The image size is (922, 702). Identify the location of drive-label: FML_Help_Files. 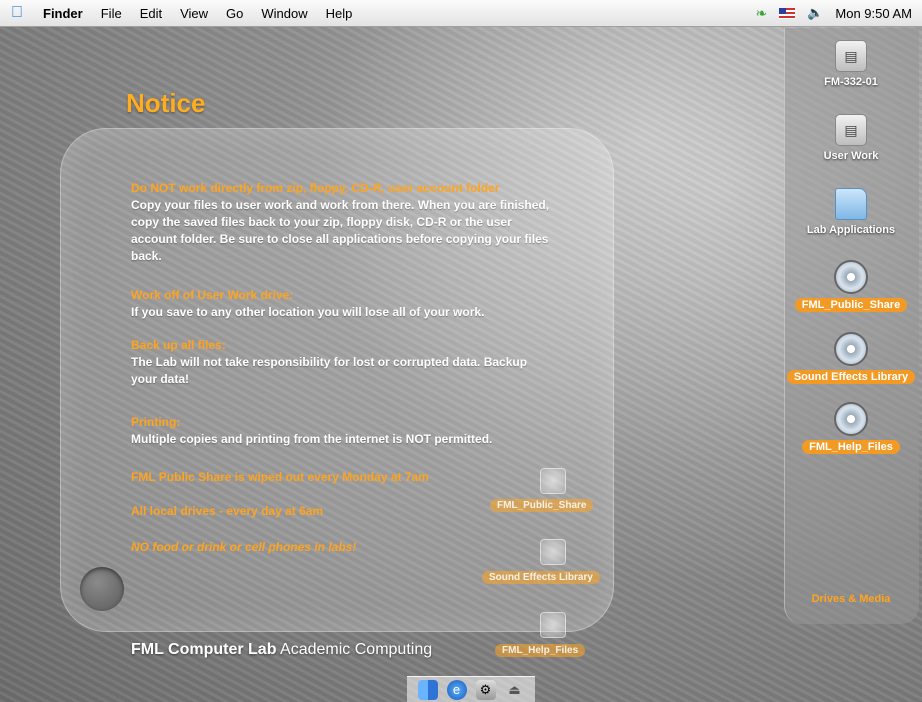
(851, 447).